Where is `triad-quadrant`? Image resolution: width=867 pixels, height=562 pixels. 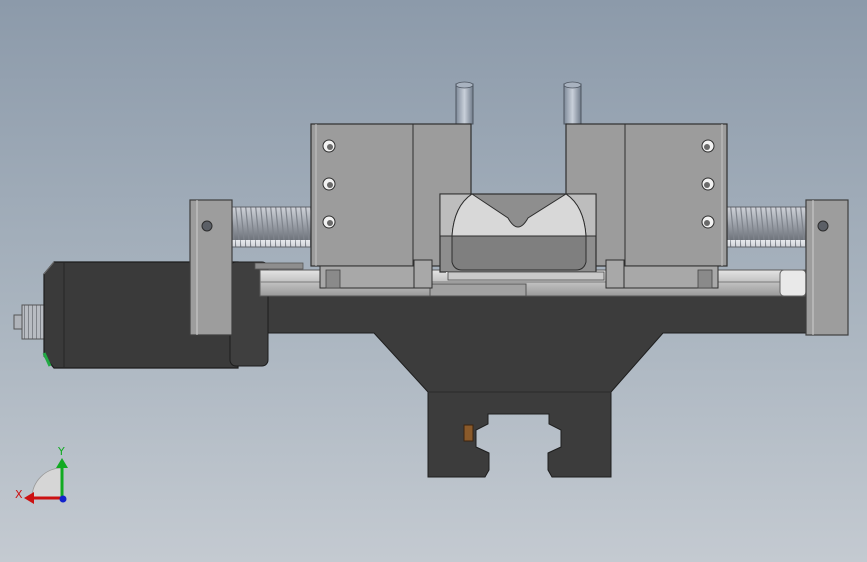 triad-quadrant is located at coordinates (47, 483).